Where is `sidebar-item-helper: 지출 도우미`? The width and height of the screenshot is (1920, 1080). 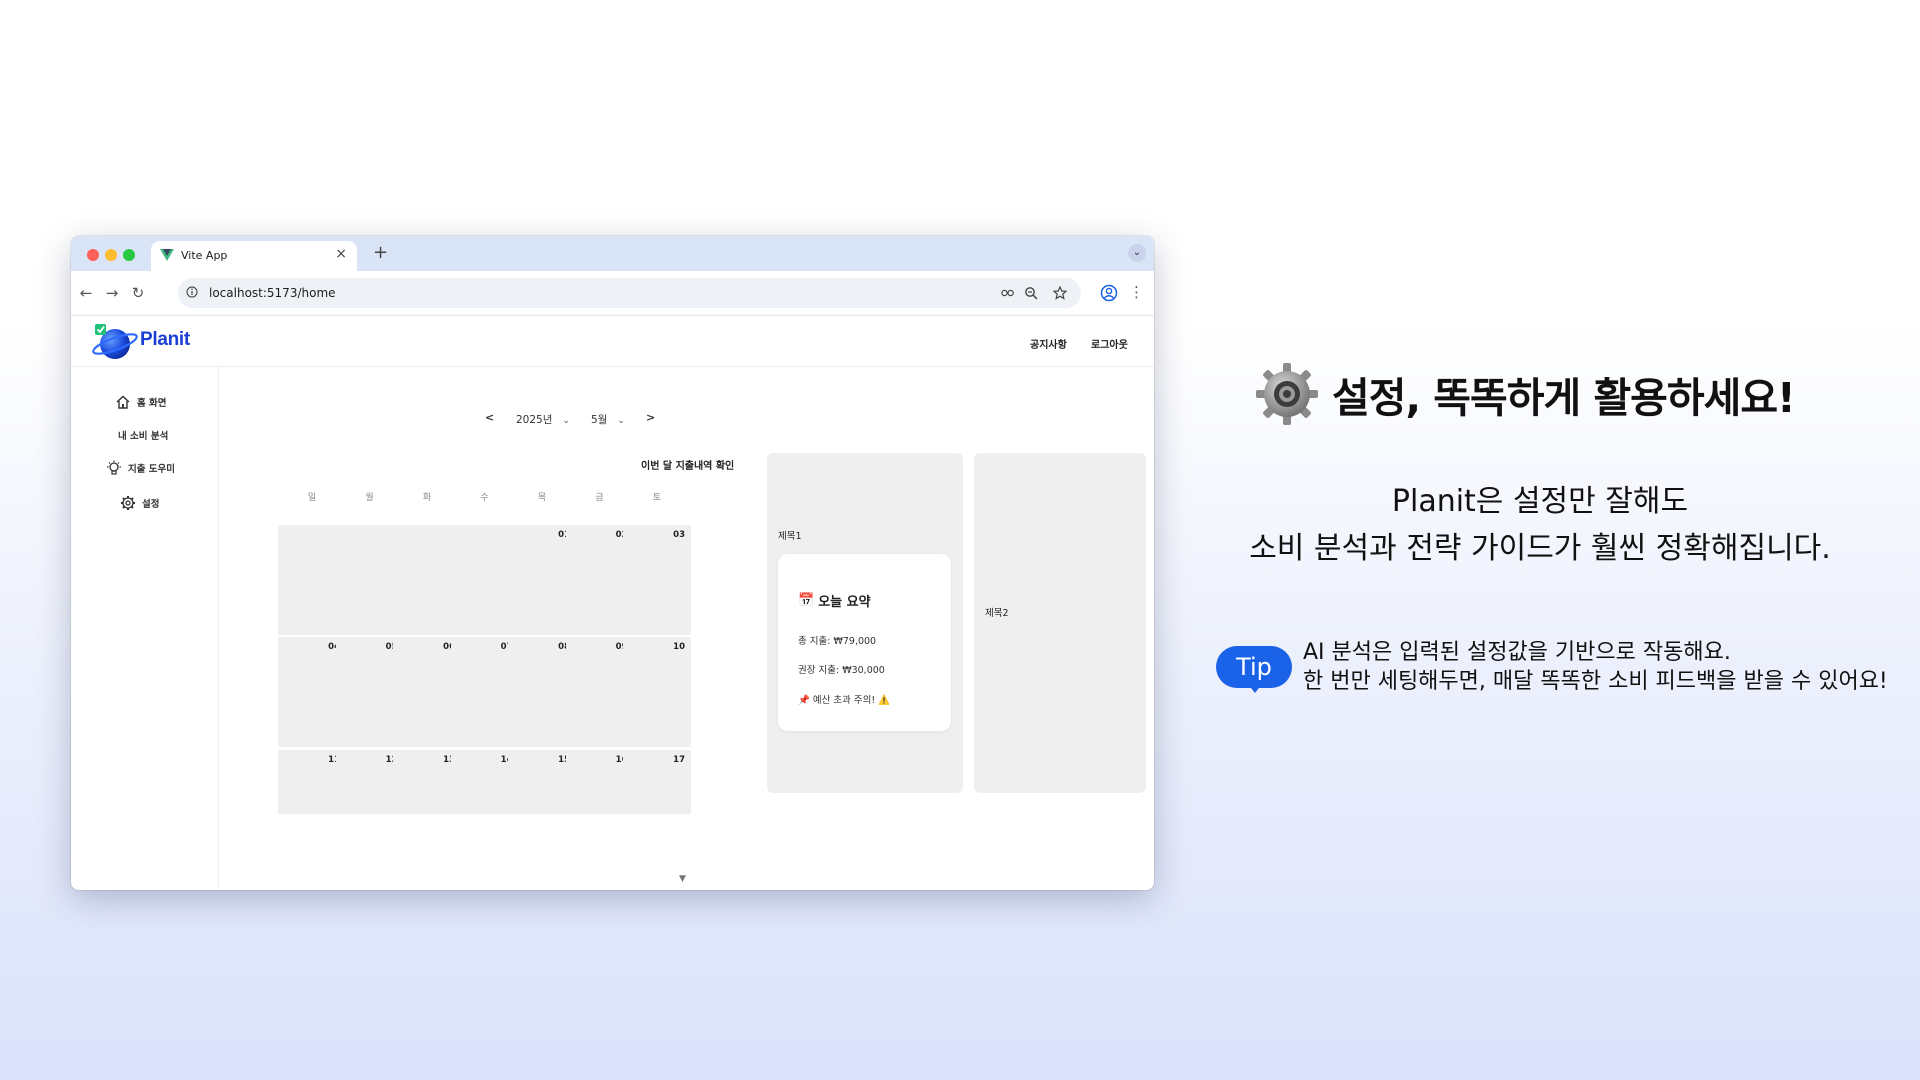
sidebar-item-helper: 지출 도우미 is located at coordinates (140, 468).